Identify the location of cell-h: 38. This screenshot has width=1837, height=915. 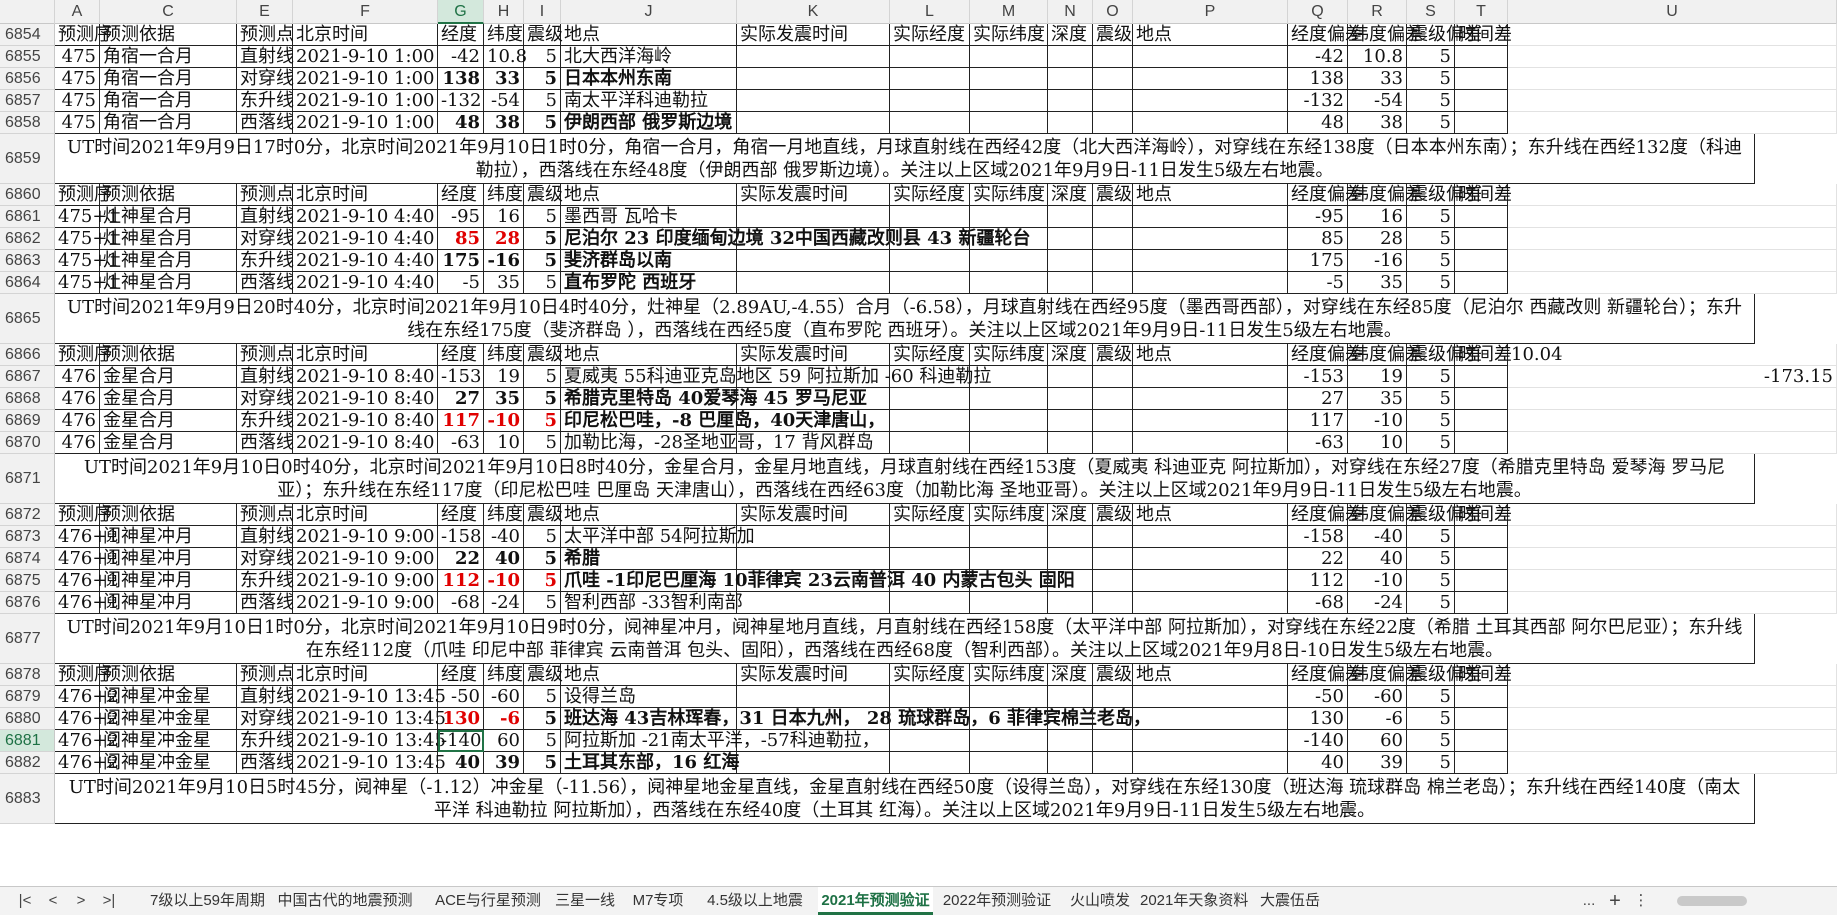
(504, 123).